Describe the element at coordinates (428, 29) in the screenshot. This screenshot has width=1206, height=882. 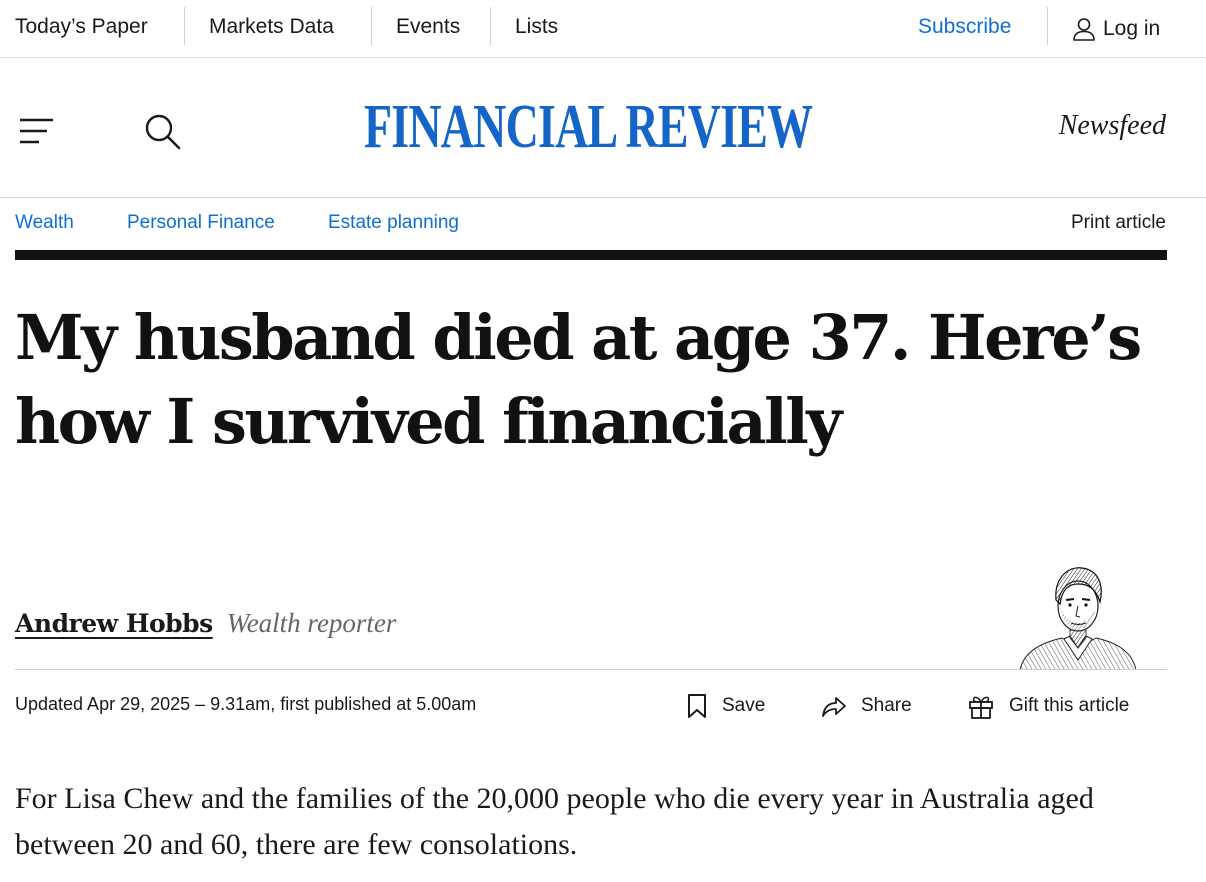
I see `events-link: Events` at that location.